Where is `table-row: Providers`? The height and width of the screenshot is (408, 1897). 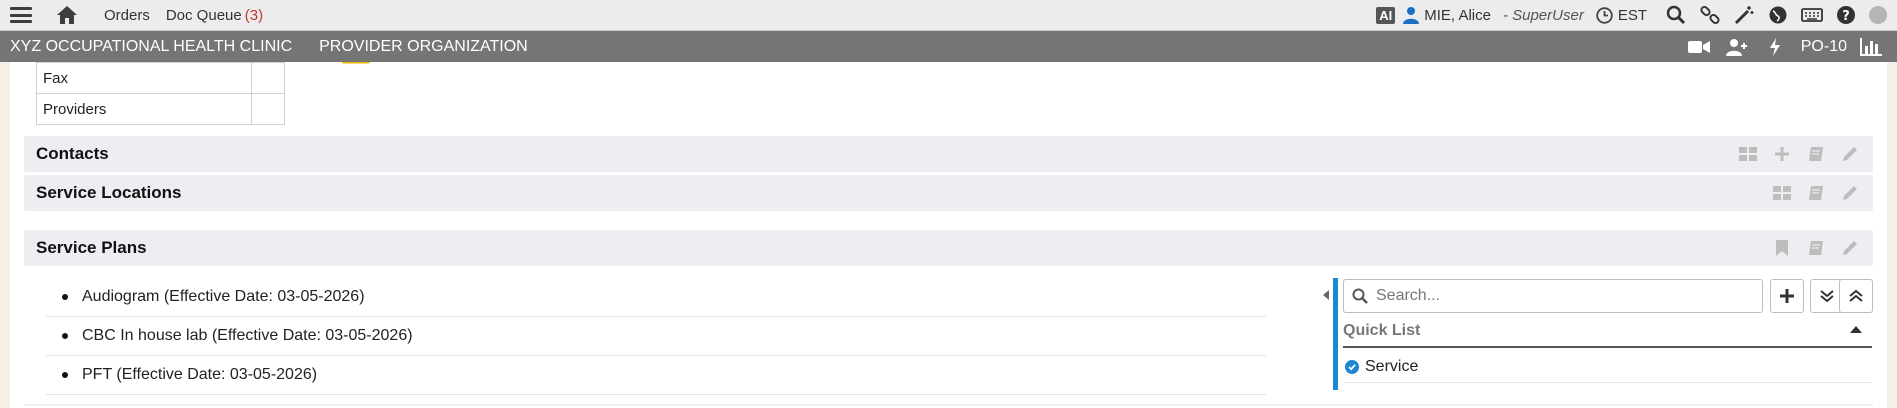 table-row: Providers is located at coordinates (160, 109).